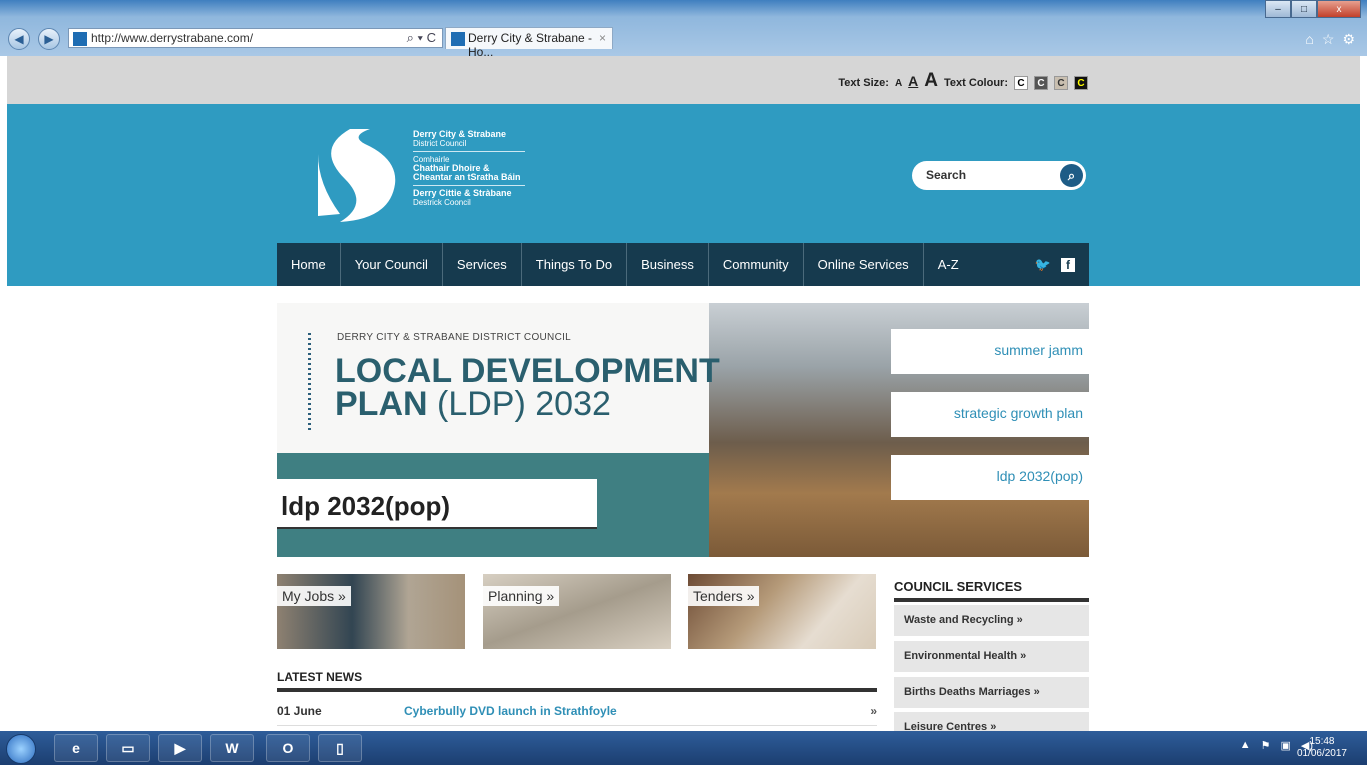 The width and height of the screenshot is (1367, 765). I want to click on search-icon: ⌕, so click(1071, 175).